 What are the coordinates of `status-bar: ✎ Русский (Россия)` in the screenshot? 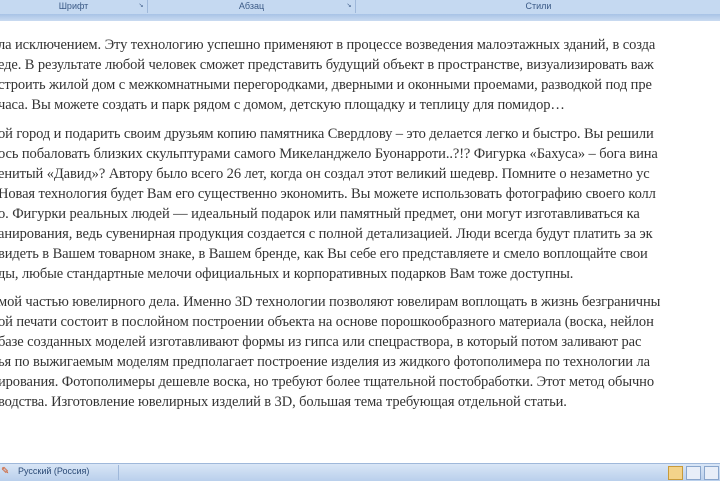 It's located at (360, 472).